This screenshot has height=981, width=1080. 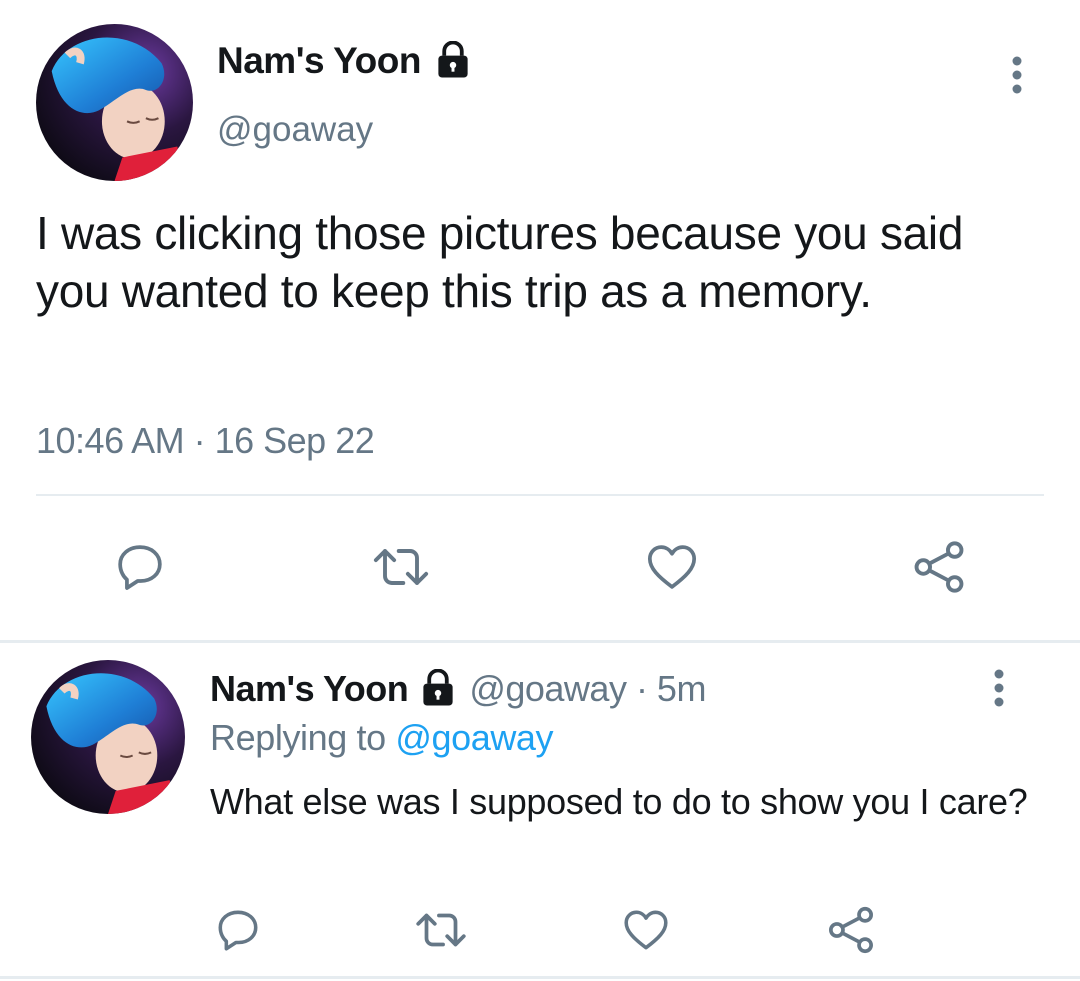 I want to click on mention-link: @goaway, so click(x=474, y=737).